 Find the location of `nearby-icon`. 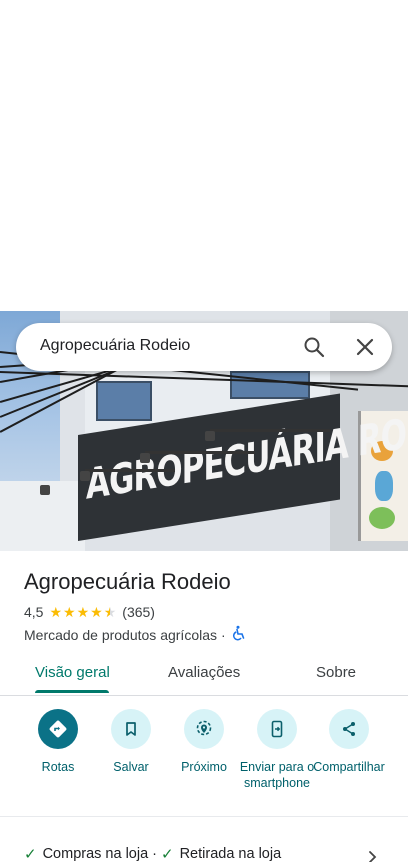

nearby-icon is located at coordinates (204, 729).